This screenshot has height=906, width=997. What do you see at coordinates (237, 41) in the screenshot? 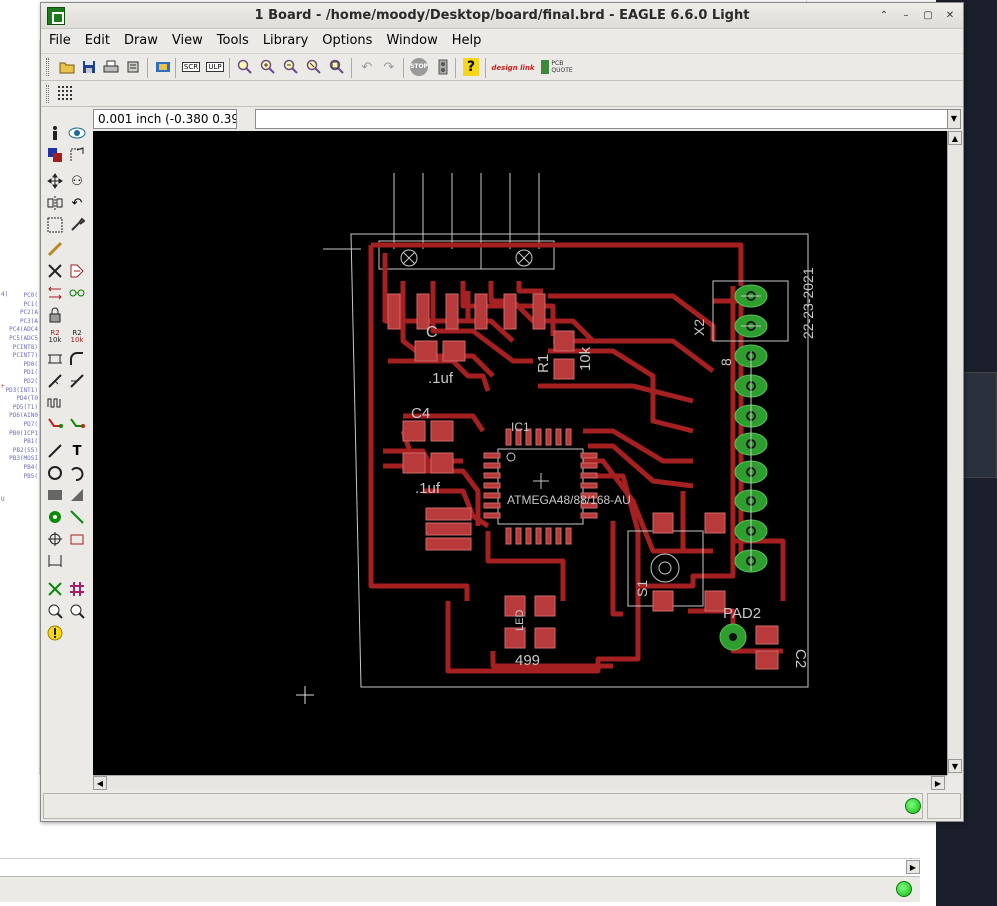
I see `menu-tools: Tools` at bounding box center [237, 41].